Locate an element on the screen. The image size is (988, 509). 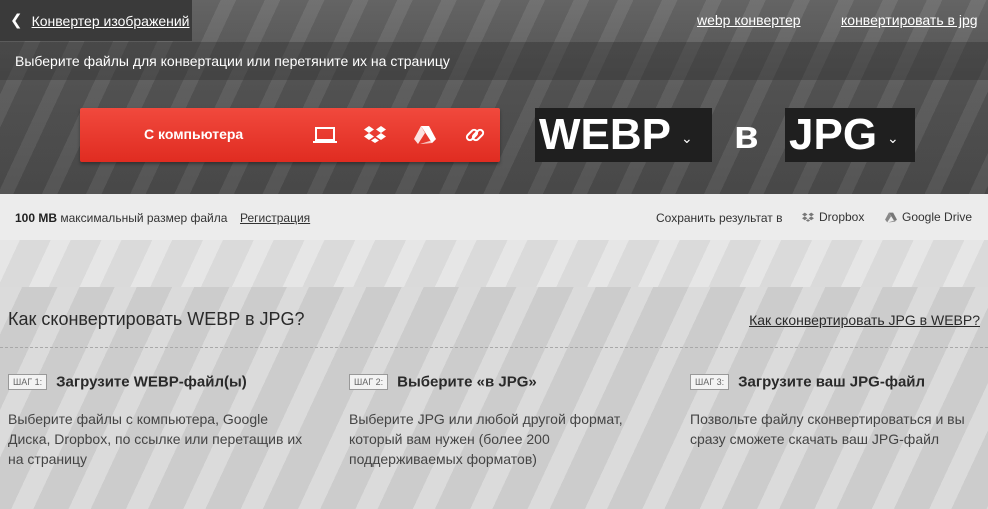
dropbox-label: Dropbox is located at coordinates (842, 217).